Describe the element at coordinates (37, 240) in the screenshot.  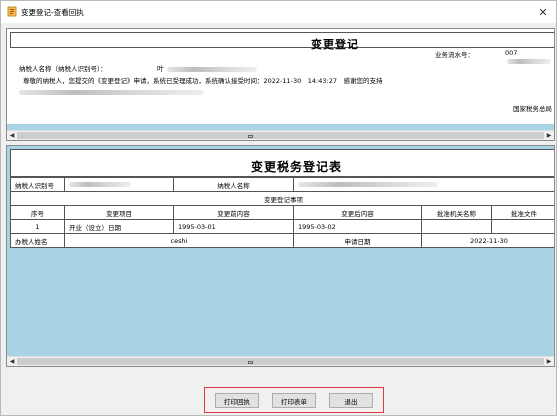
I see `handler-label: 办税人姓名` at that location.